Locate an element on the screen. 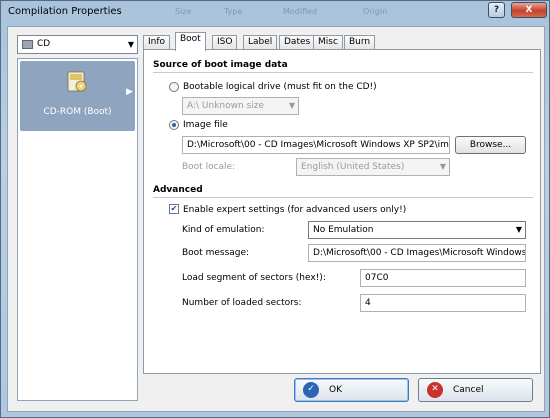  image-file-radio is located at coordinates (174, 125).